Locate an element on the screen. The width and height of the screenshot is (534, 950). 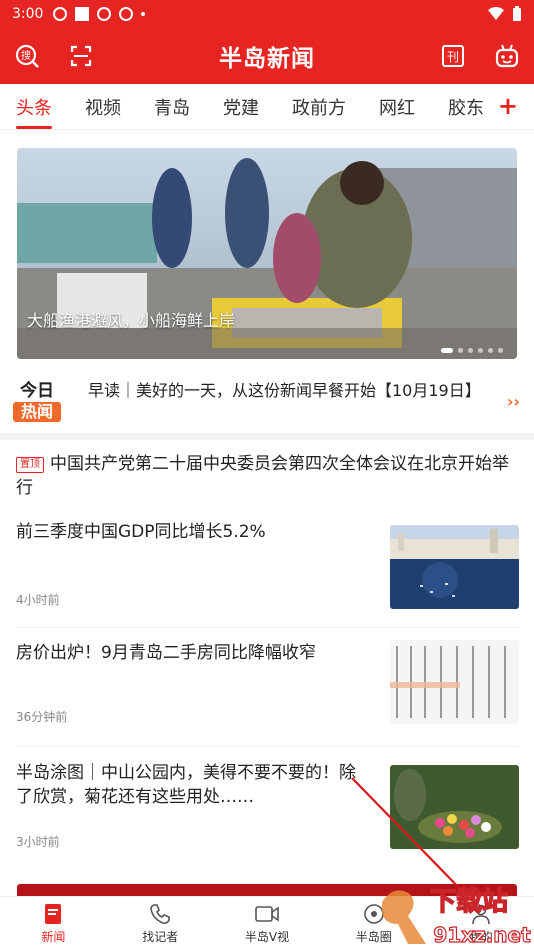
watermark-logo: 下载站 91xz.net is located at coordinates (457, 917).